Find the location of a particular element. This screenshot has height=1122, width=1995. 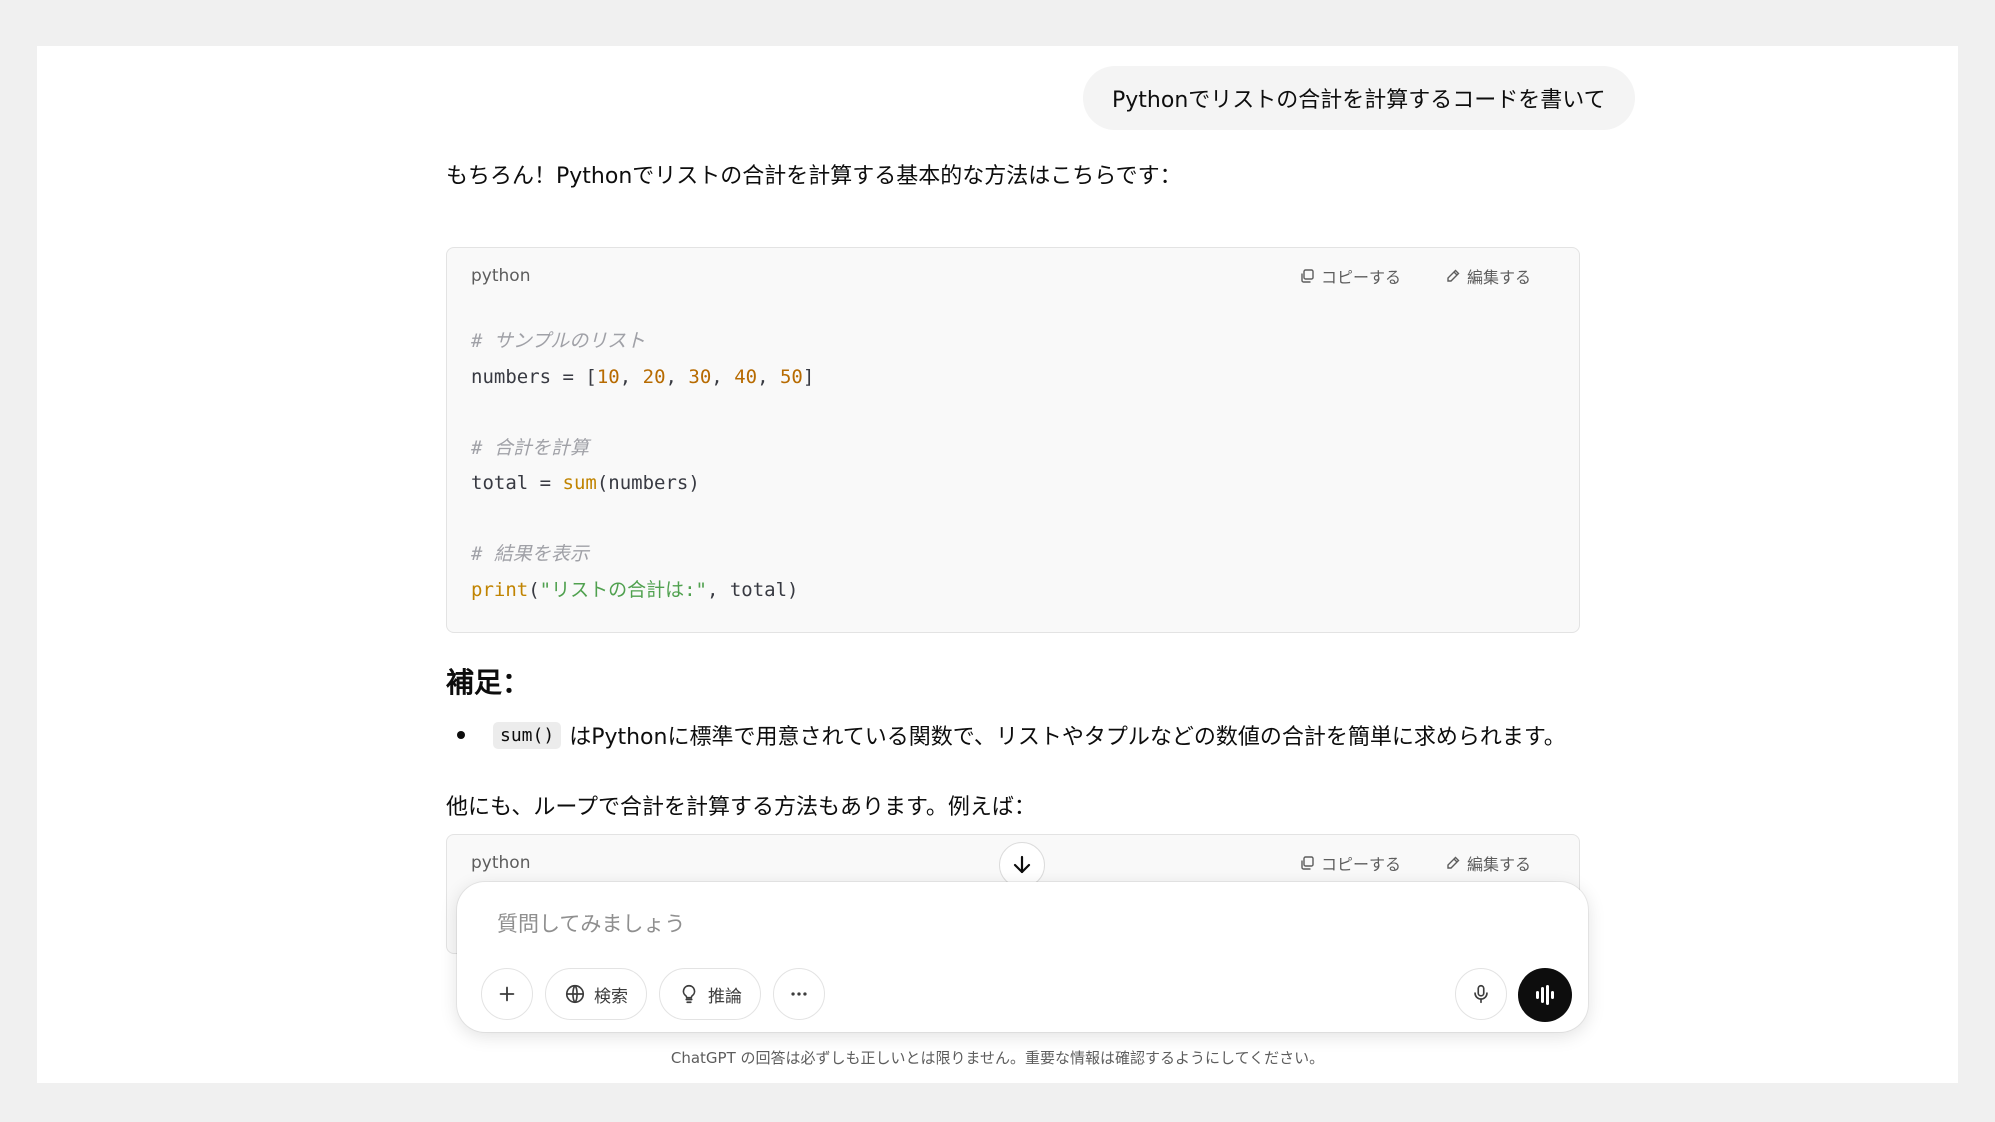

search-button: 検索 is located at coordinates (596, 994).